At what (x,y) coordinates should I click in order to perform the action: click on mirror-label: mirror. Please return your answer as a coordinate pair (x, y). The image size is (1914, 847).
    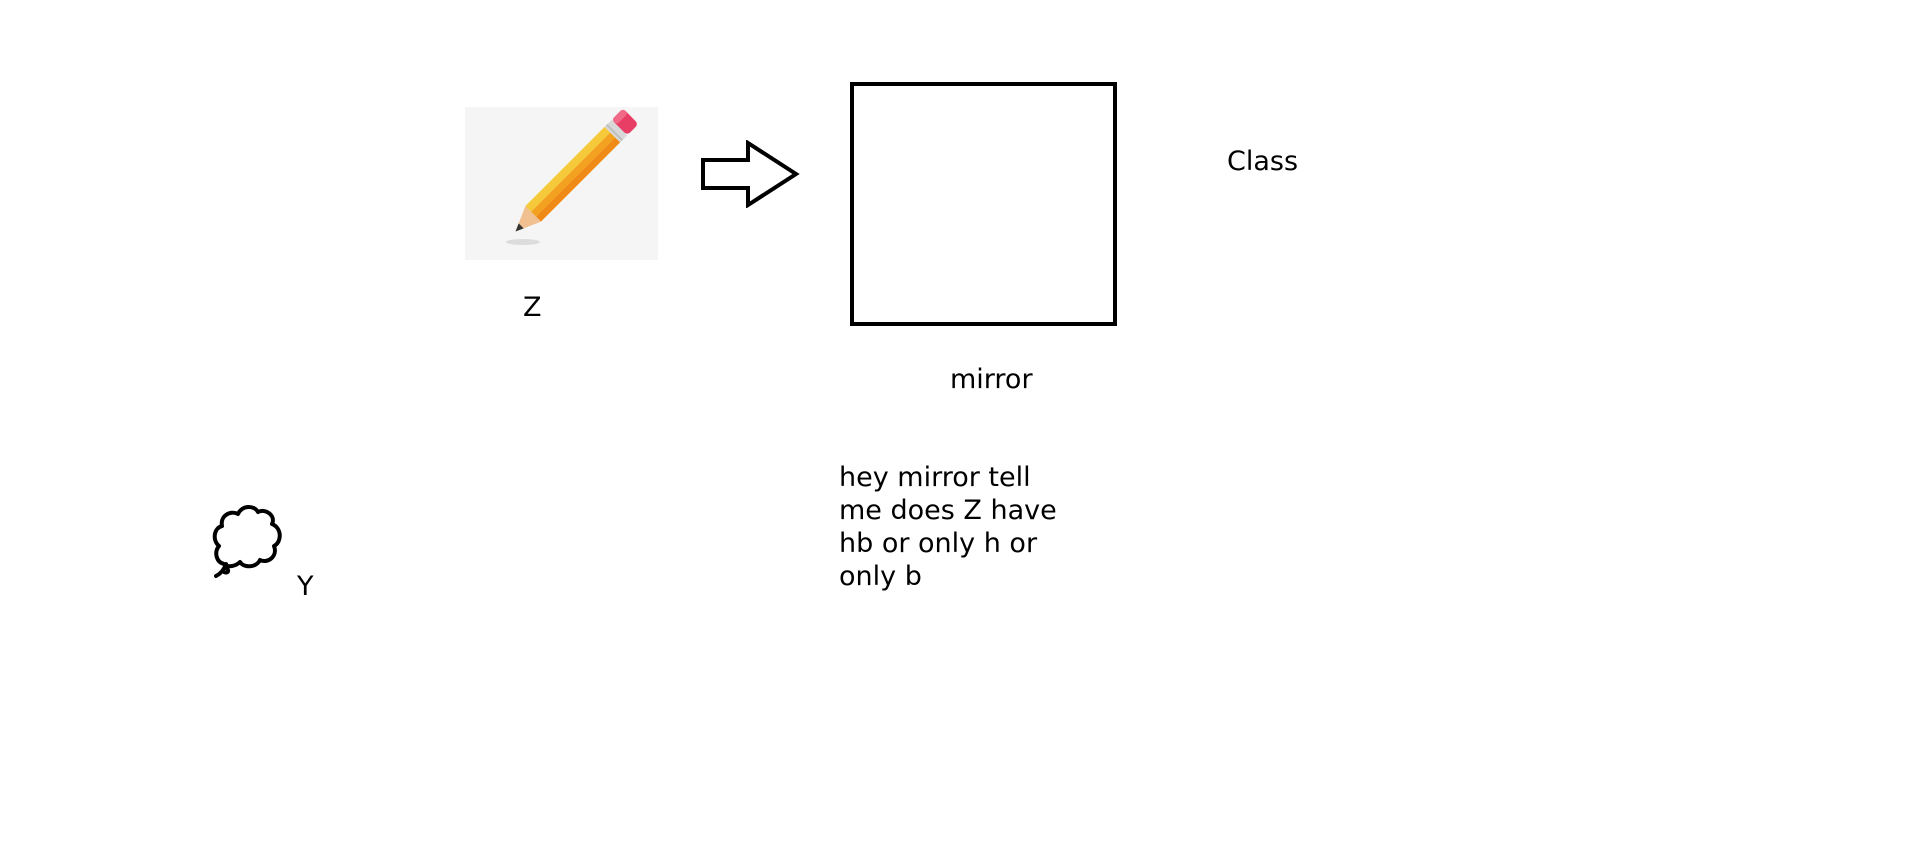
    Looking at the image, I should click on (991, 379).